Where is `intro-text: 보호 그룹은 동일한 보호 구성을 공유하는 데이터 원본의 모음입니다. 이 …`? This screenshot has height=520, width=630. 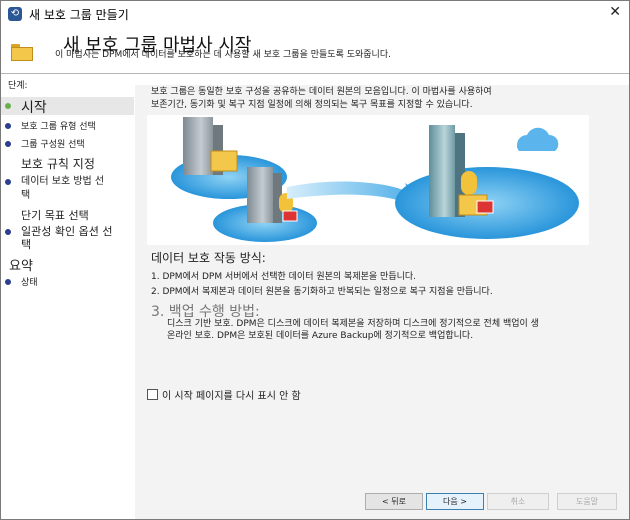
intro-text: 보호 그룹은 동일한 보호 구성을 공유하는 데이터 원본의 모음입니다. 이 … is located at coordinates (321, 98).